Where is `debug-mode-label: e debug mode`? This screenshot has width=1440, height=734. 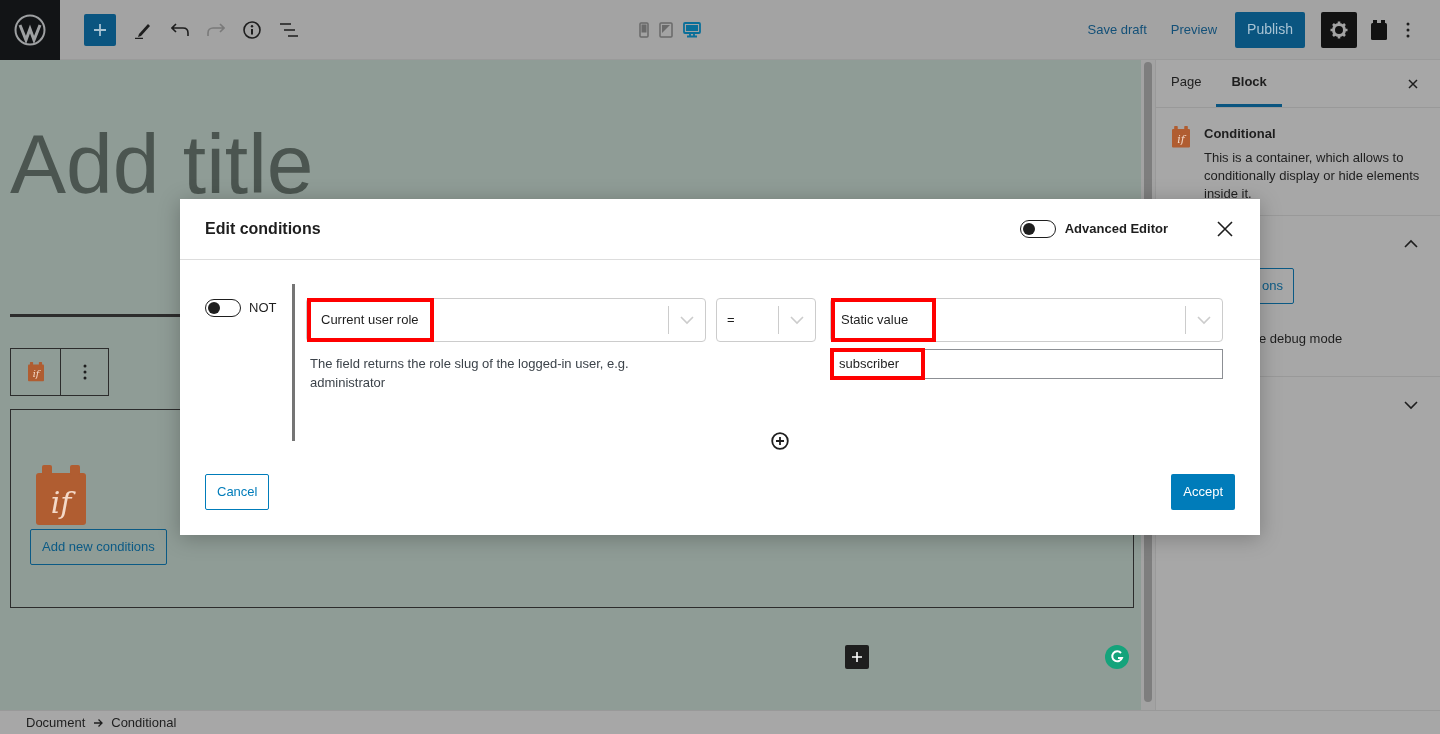
debug-mode-label: e debug mode is located at coordinates (1301, 338).